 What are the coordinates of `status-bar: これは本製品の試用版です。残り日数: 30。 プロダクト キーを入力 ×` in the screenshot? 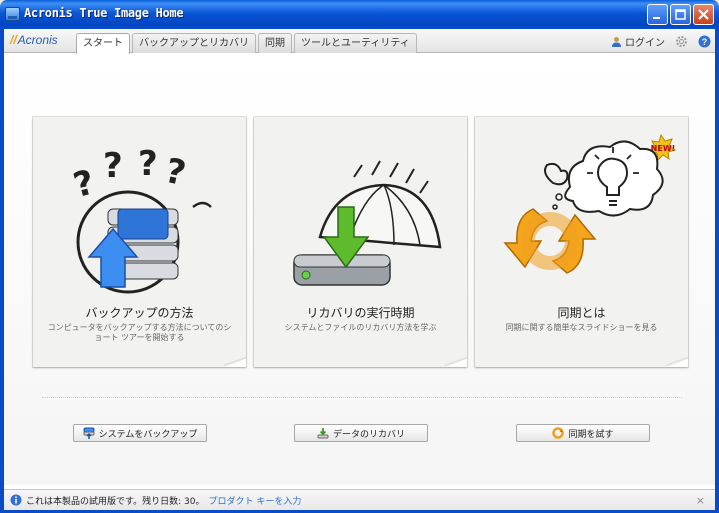 It's located at (359, 499).